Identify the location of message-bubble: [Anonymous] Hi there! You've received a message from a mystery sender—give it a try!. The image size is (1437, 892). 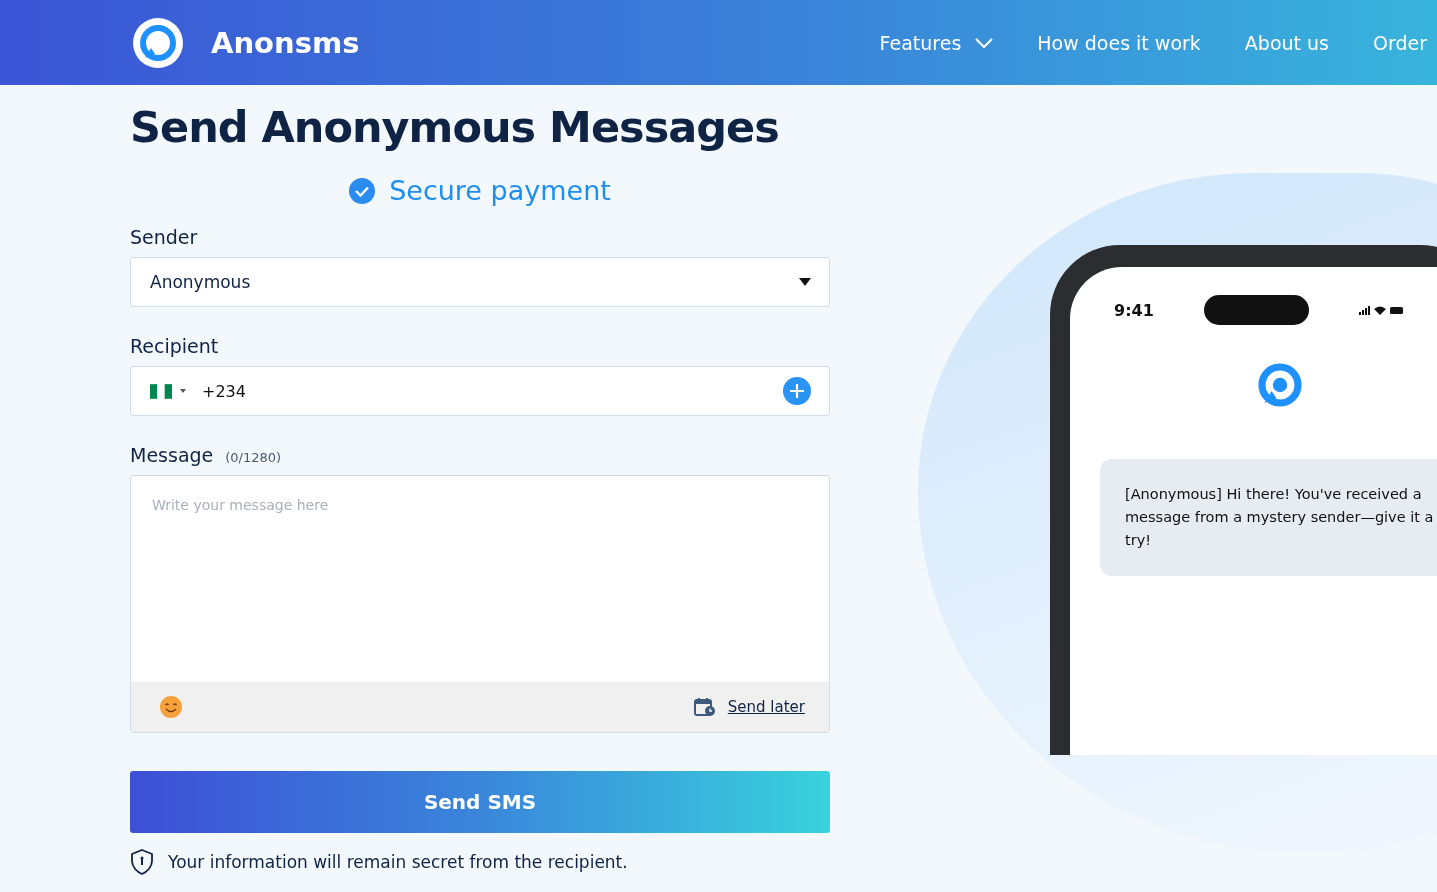
(1268, 517).